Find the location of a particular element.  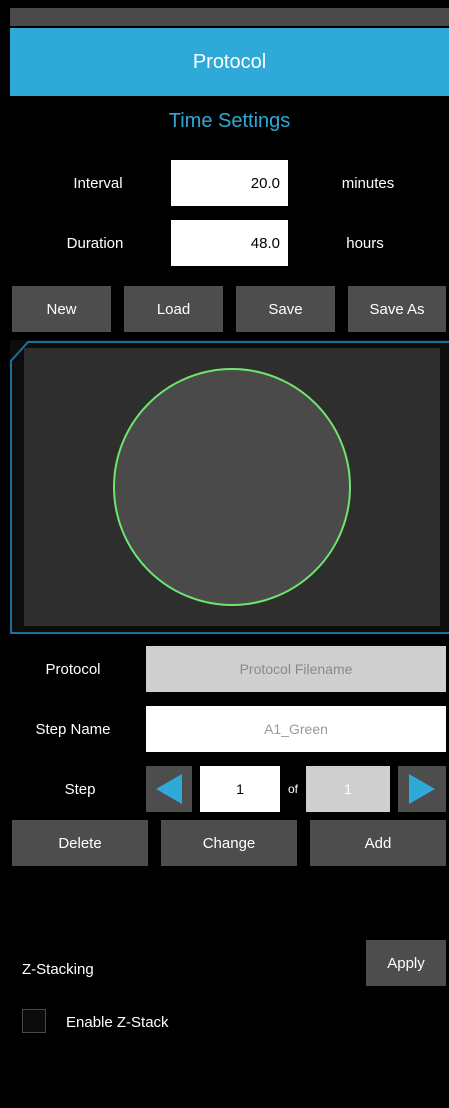

save-as-button: Save As is located at coordinates (397, 309).